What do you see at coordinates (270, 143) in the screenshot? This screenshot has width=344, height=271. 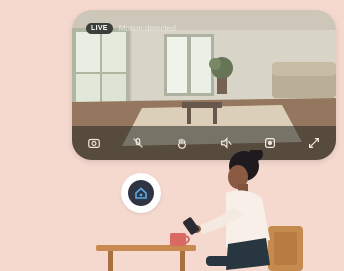 I see `record-icon` at bounding box center [270, 143].